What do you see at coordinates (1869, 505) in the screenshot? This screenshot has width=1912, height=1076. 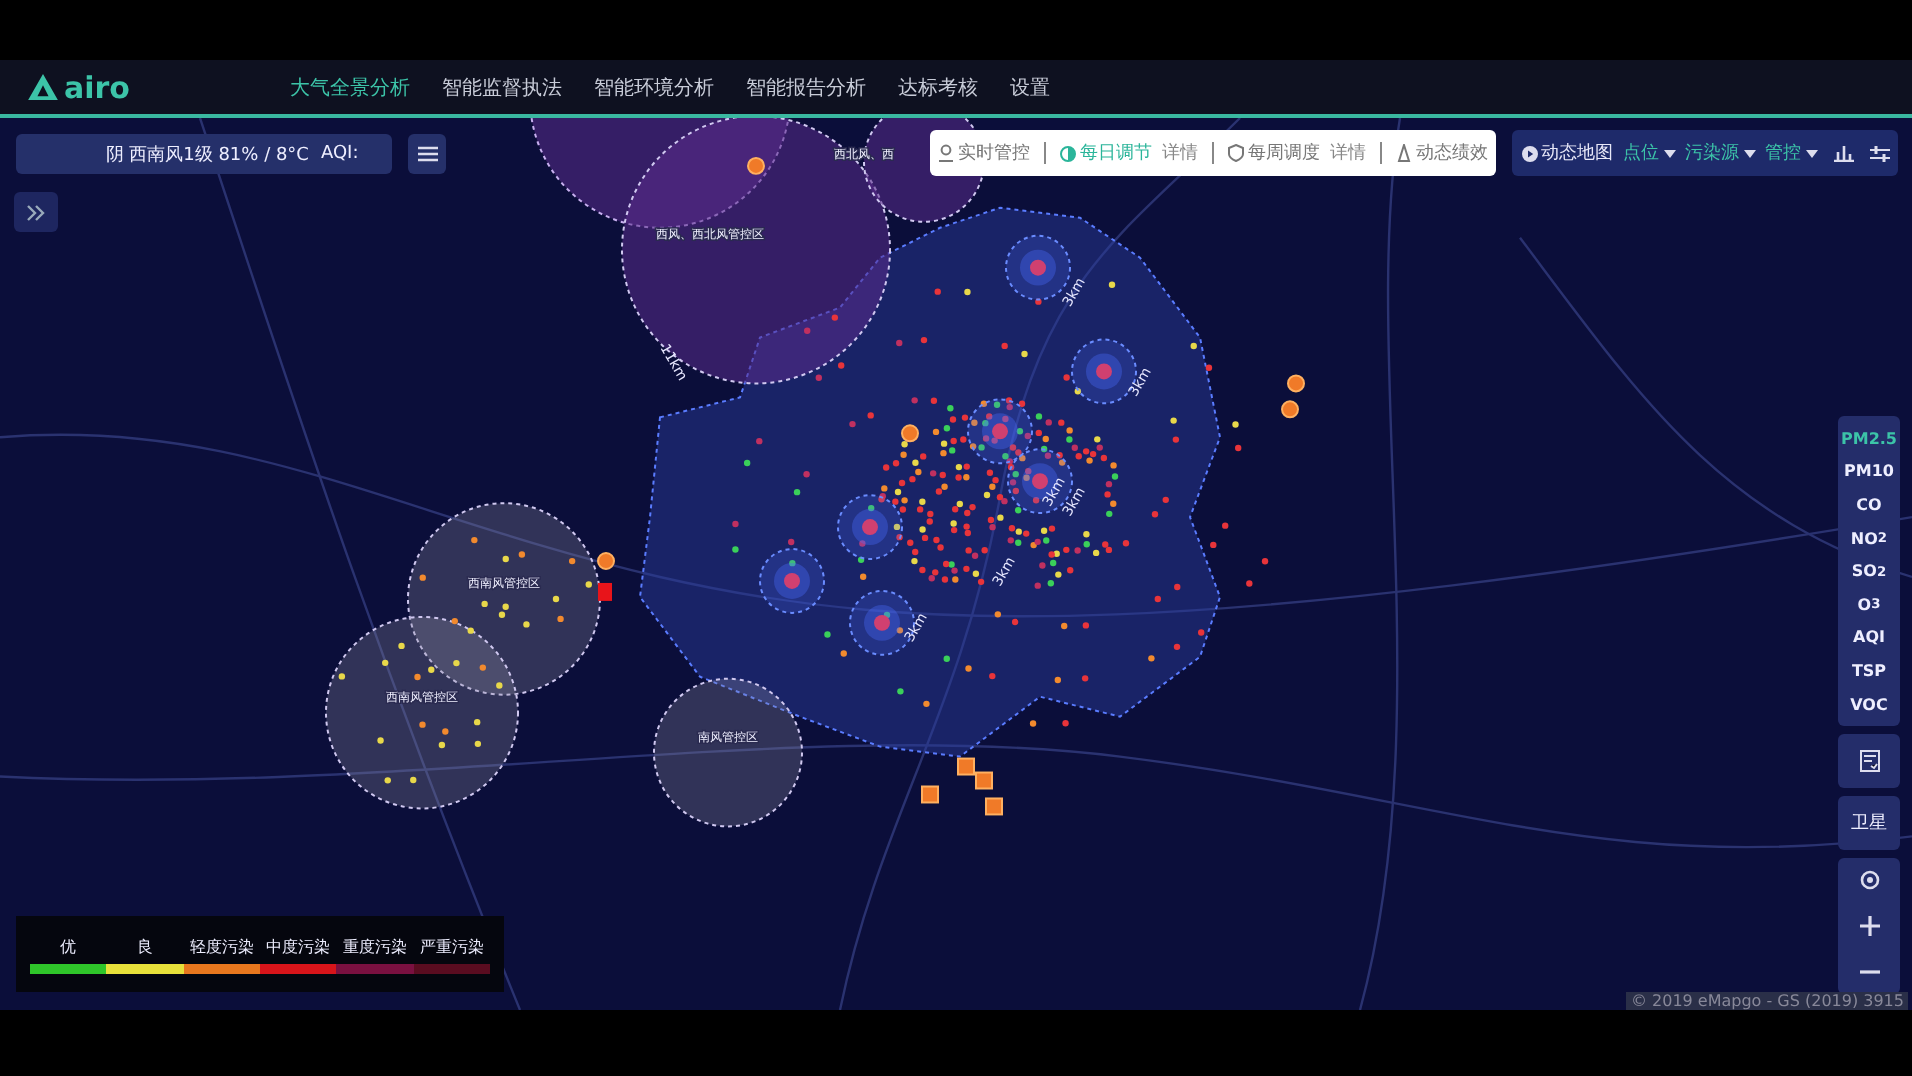 I see `pollutant-option: CO` at bounding box center [1869, 505].